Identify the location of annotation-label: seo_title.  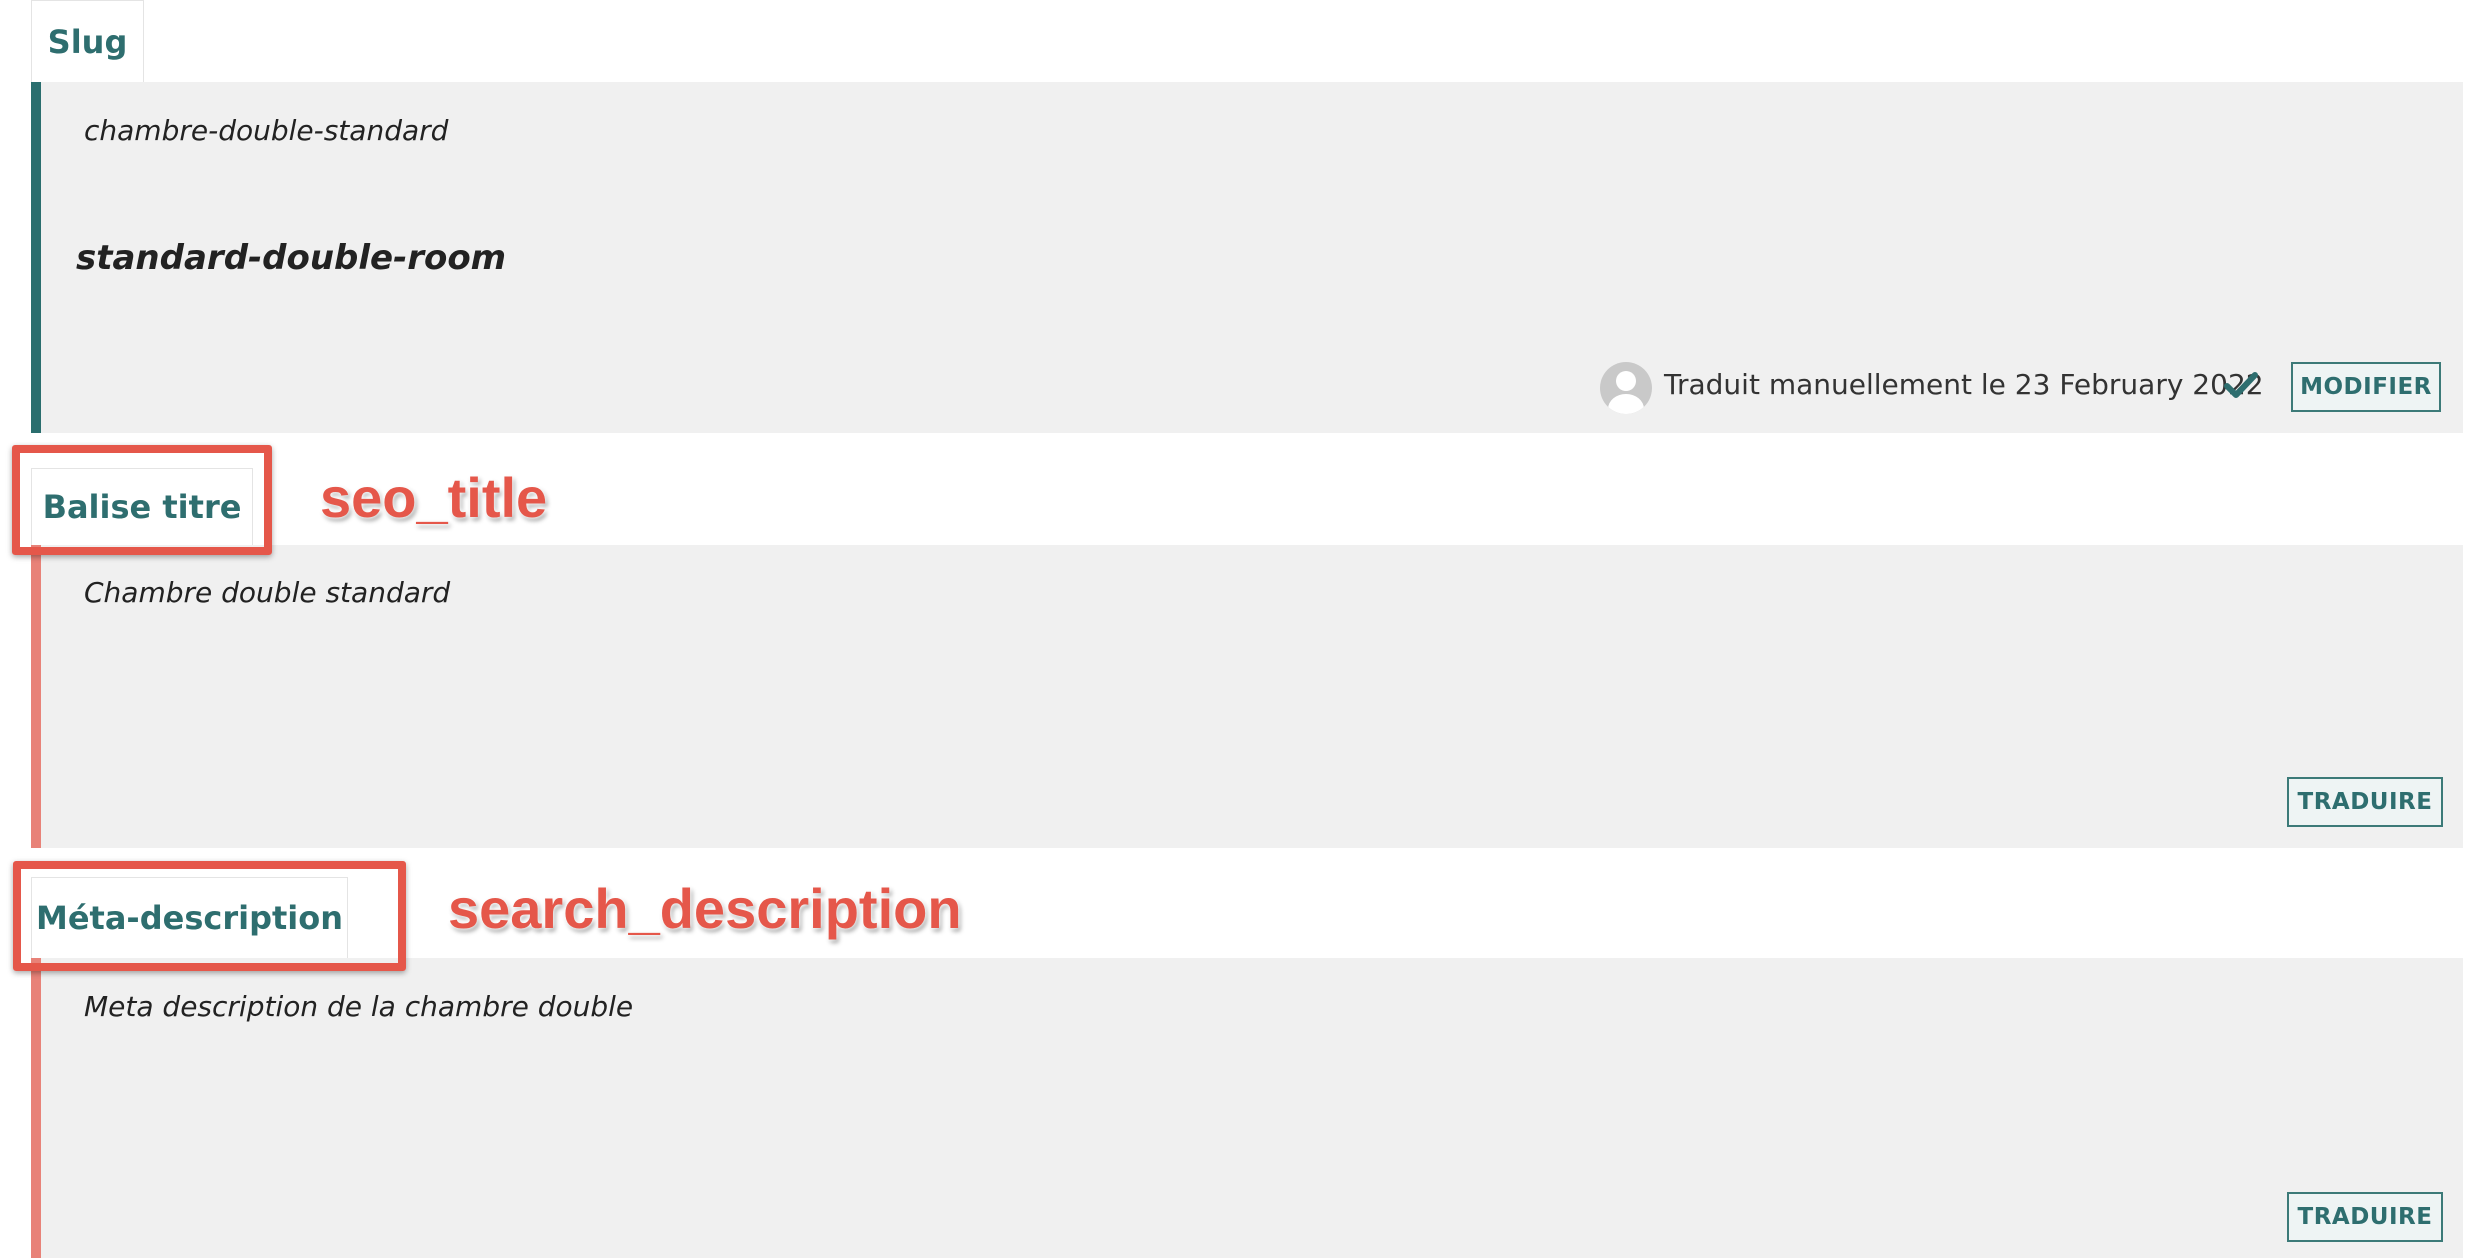
(434, 497).